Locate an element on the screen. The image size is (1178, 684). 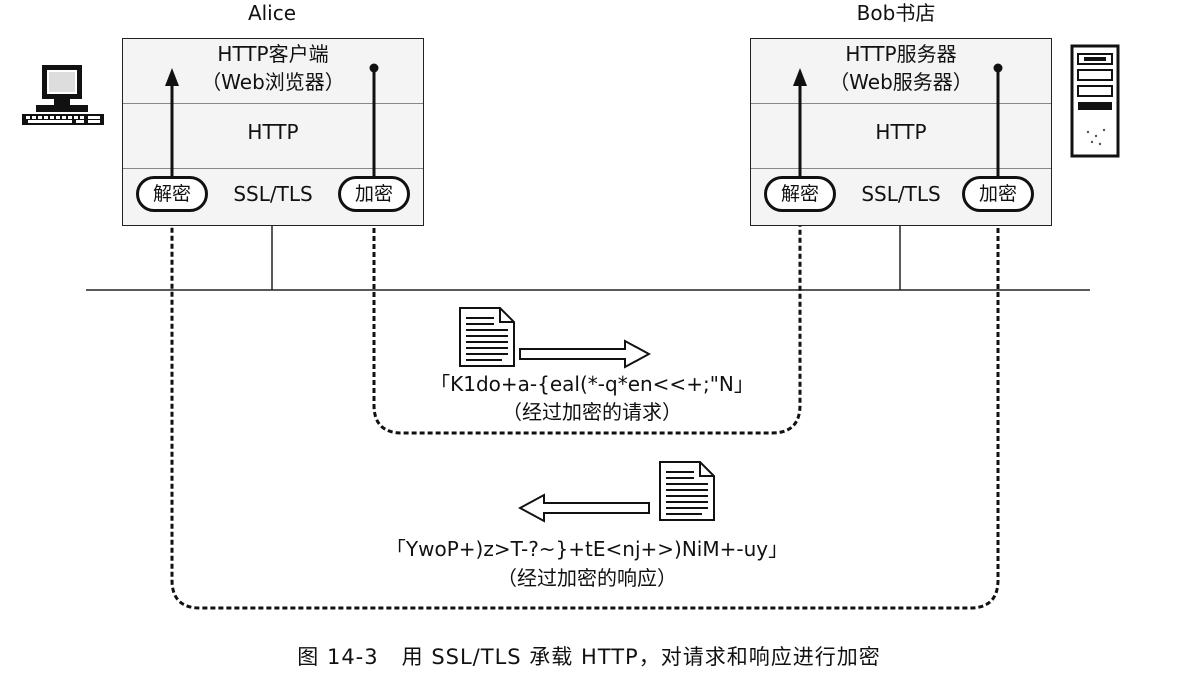
bob-encrypt-badge: 加密 is located at coordinates (998, 194).